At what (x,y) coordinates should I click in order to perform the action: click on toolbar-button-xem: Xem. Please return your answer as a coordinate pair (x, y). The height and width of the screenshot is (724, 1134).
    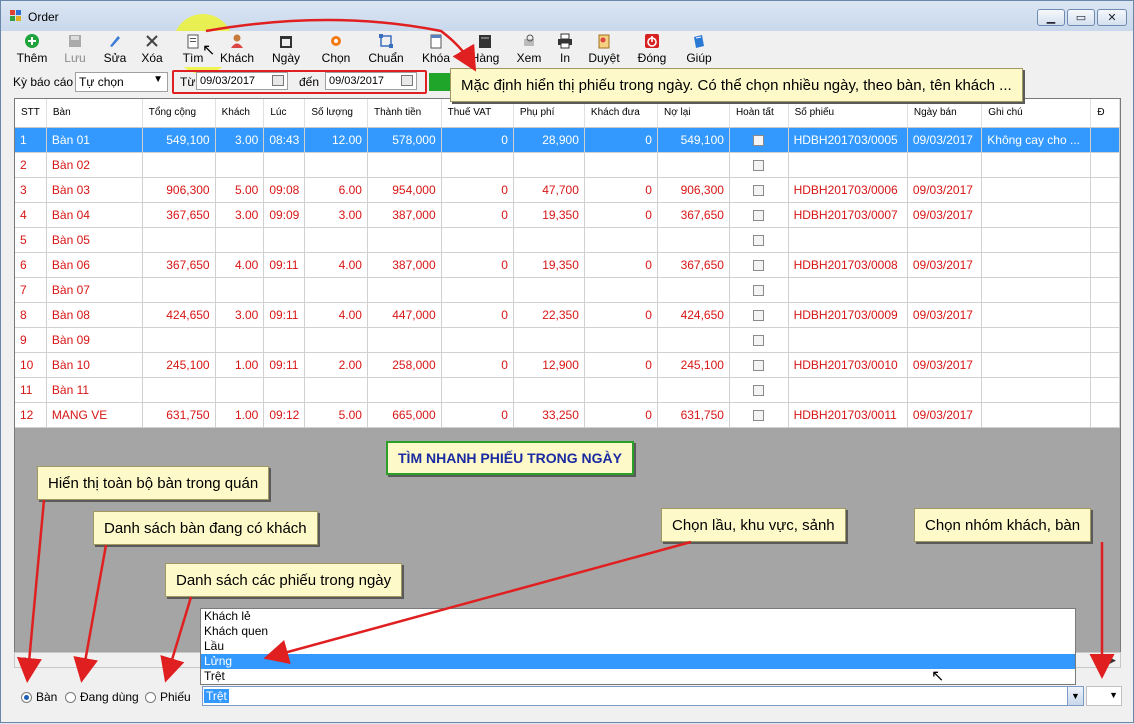
    Looking at the image, I should click on (529, 50).